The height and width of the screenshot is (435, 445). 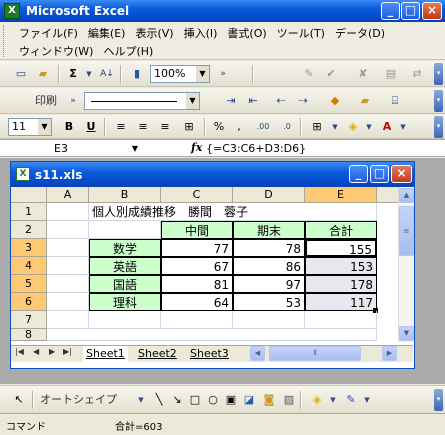 What do you see at coordinates (231, 101) in the screenshot?
I see `indent-icon: ⇥` at bounding box center [231, 101].